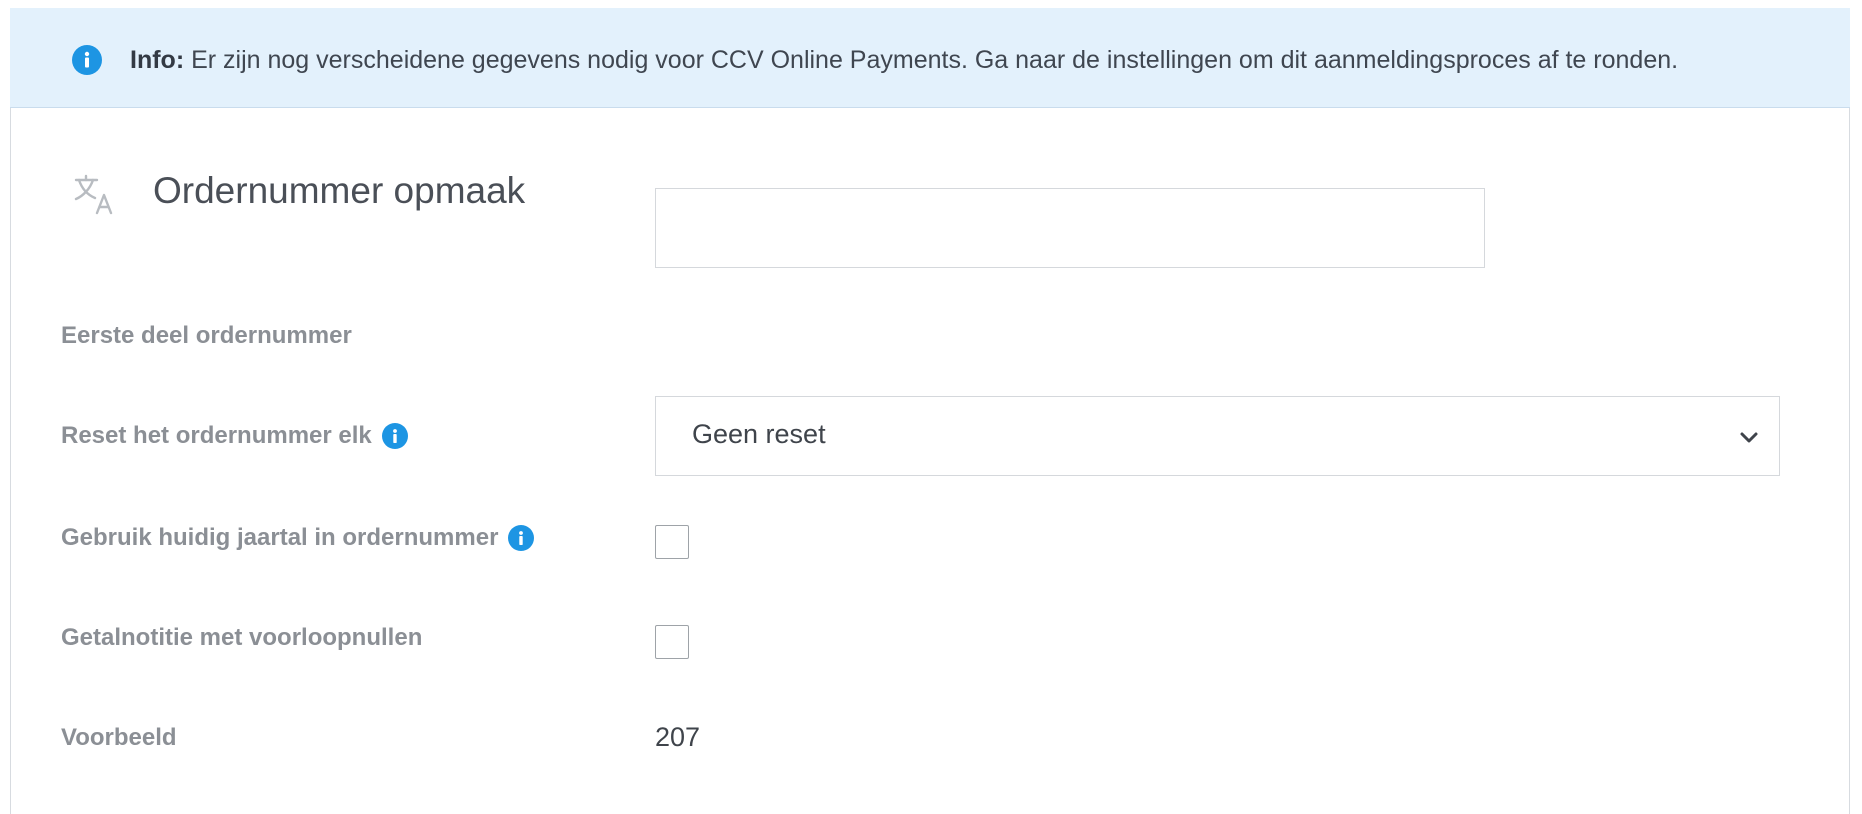  Describe the element at coordinates (87, 60) in the screenshot. I see `info-icon` at that location.